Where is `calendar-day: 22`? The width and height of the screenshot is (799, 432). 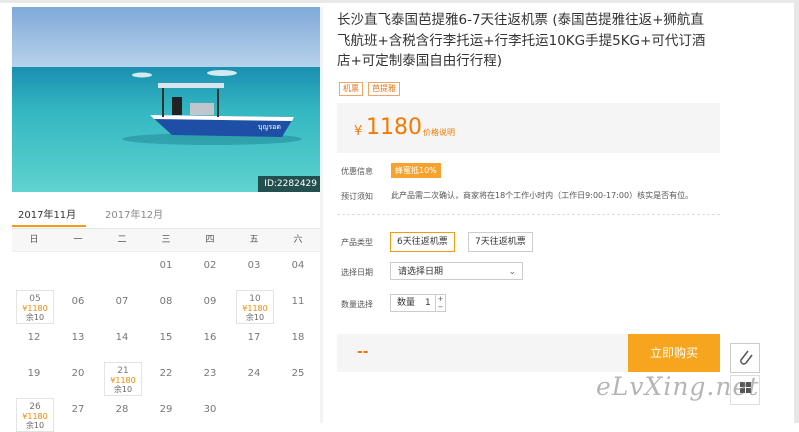 calendar-day: 22 is located at coordinates (166, 378).